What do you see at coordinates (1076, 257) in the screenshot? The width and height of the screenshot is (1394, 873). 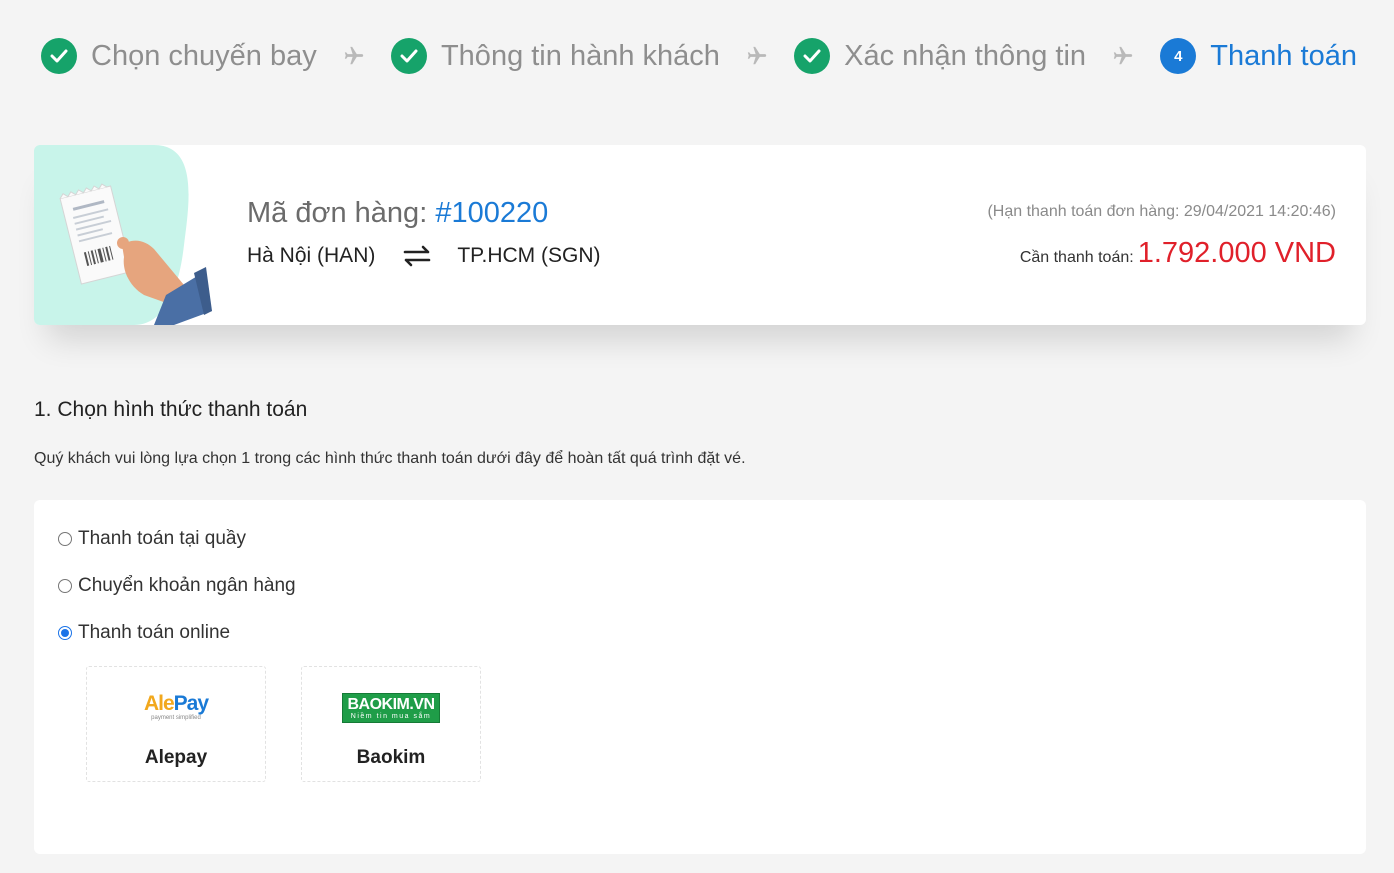 I see `amount-due-label: Cần thanh toán:` at bounding box center [1076, 257].